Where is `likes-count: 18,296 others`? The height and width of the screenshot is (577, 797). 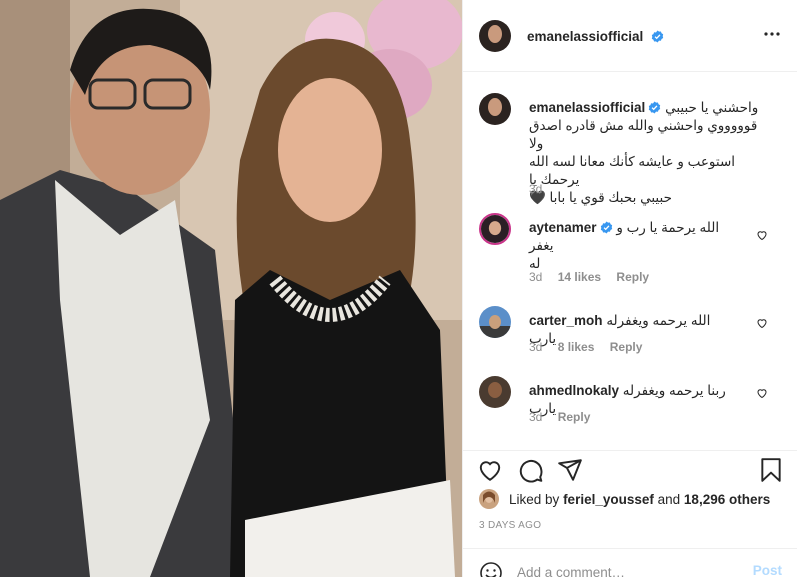 likes-count: 18,296 others is located at coordinates (727, 499).